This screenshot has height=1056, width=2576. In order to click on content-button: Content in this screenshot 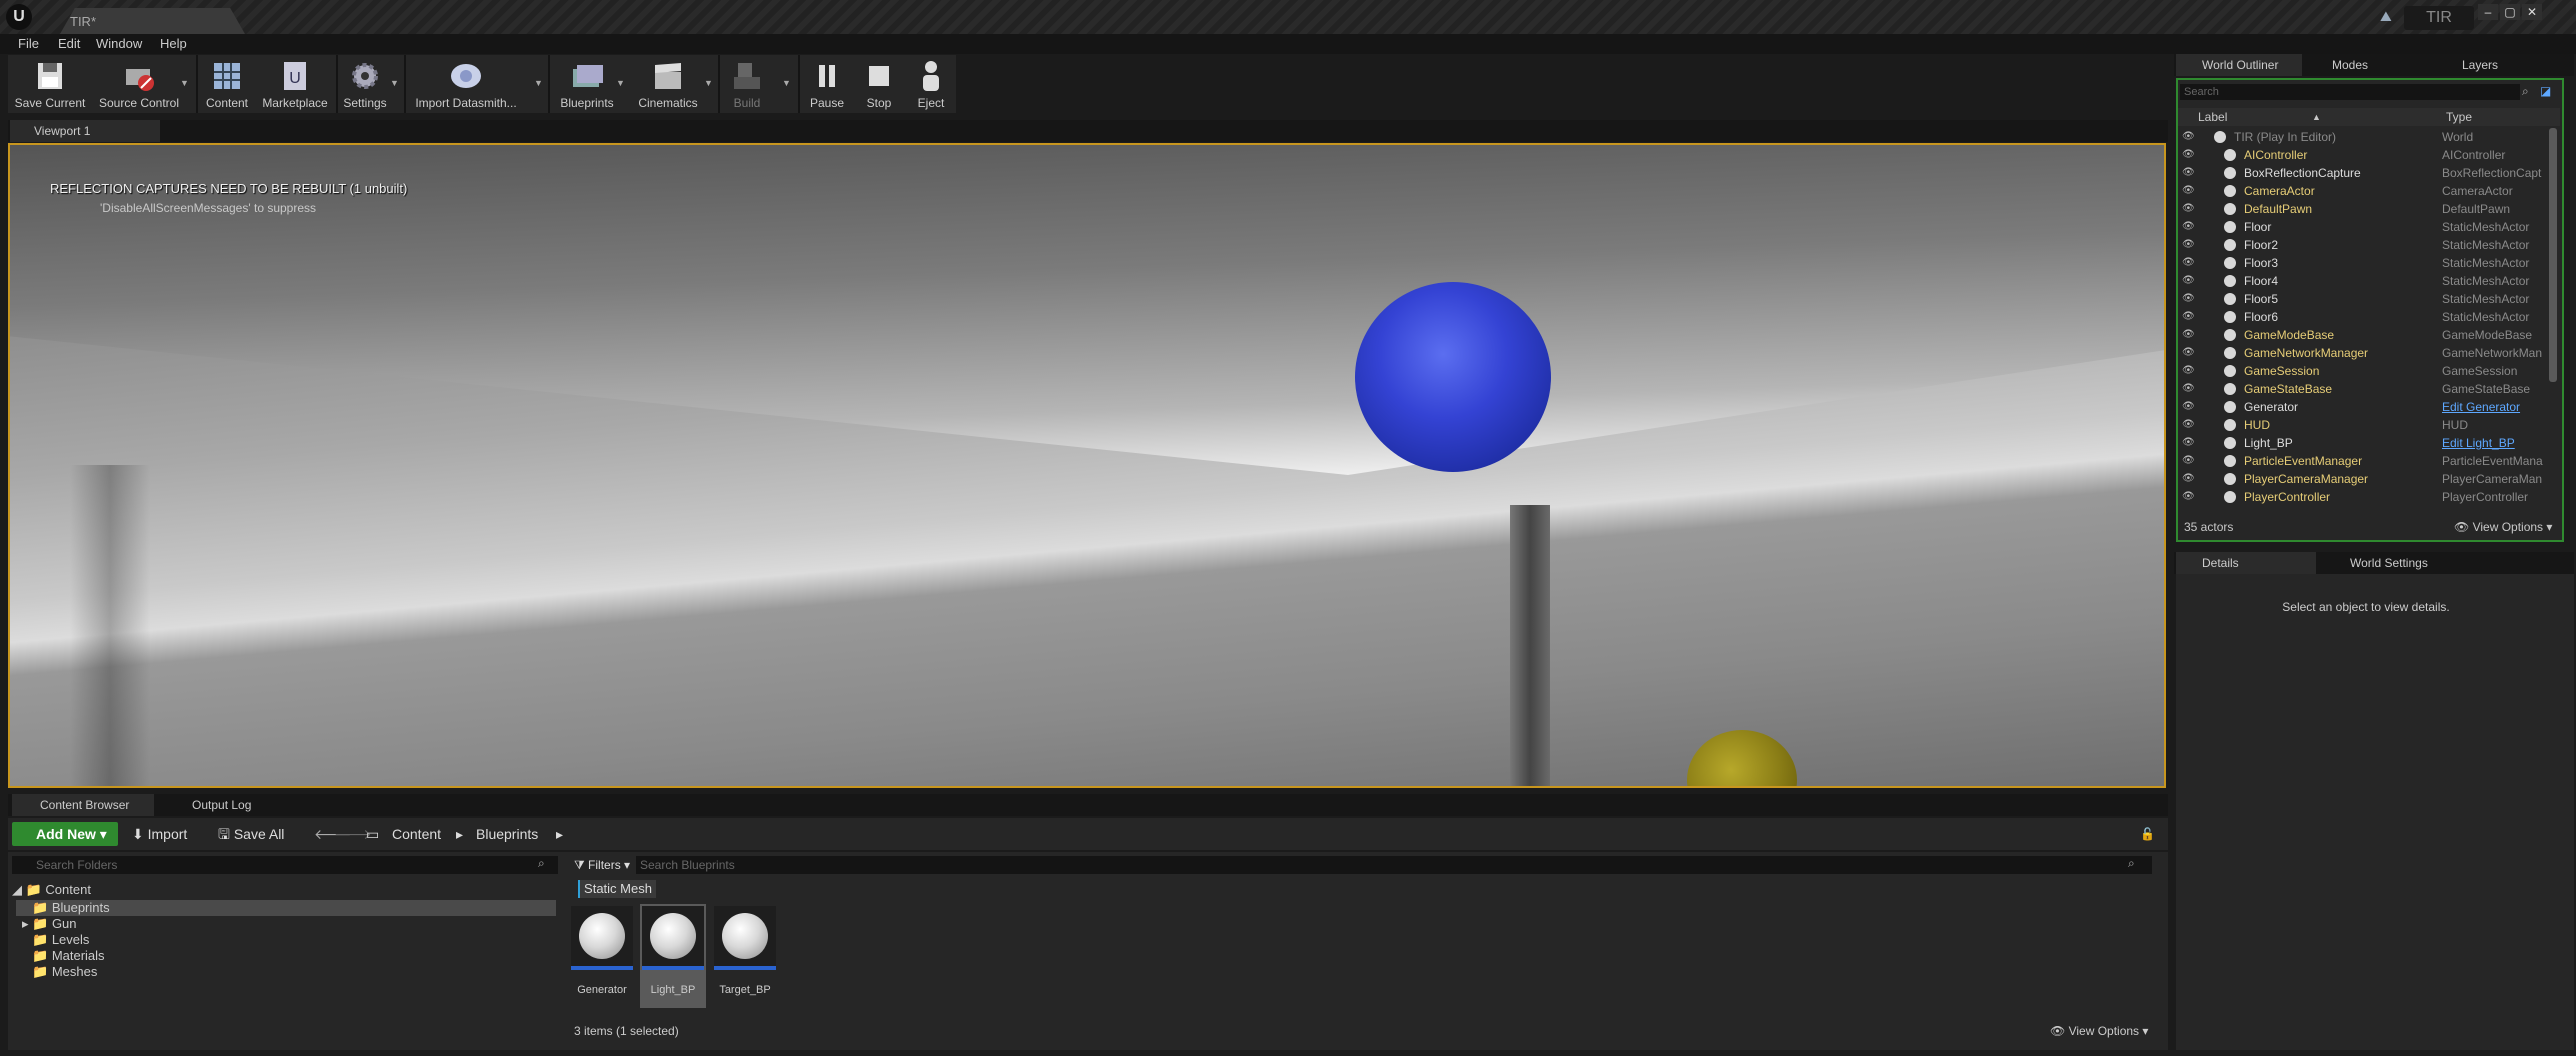, I will do `click(227, 84)`.